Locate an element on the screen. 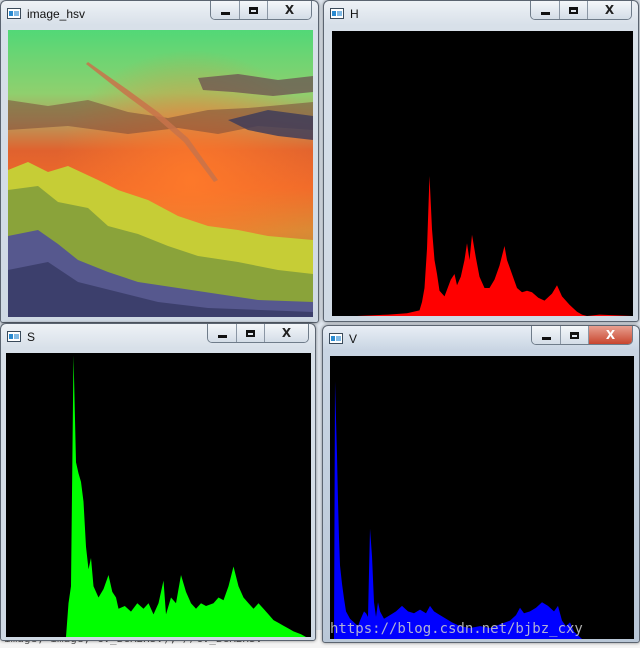 This screenshot has height=648, width=640. csdn-watermark: https://blog.csdn.net/bjbz_cxy is located at coordinates (456, 629).